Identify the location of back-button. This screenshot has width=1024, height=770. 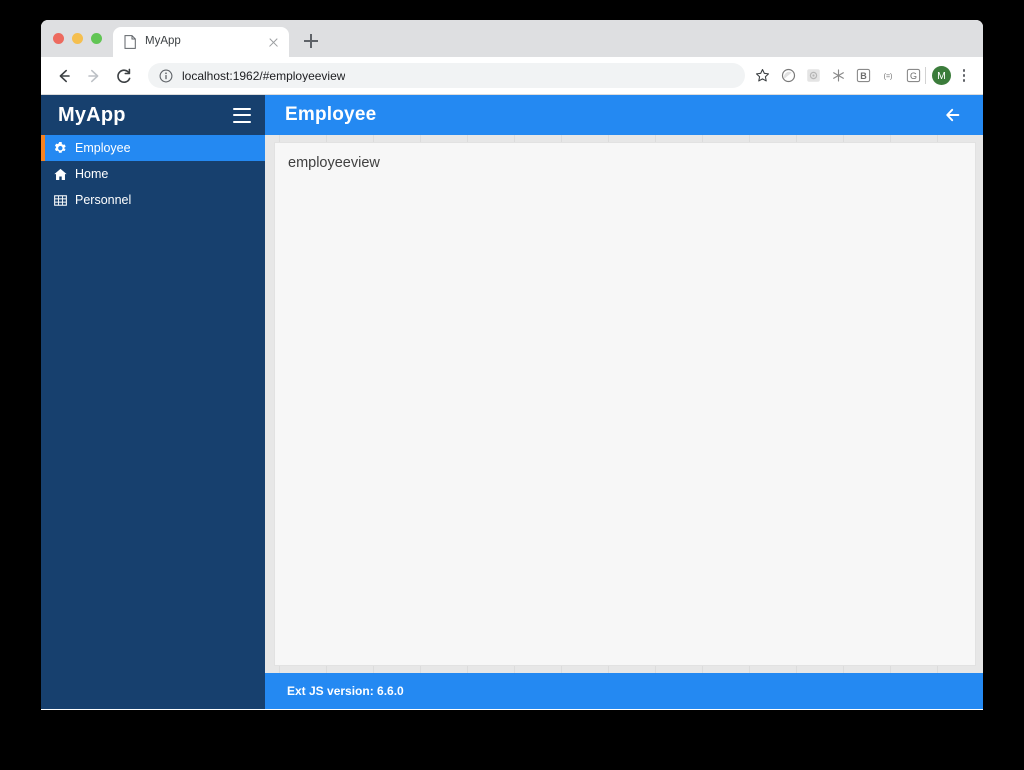
(63, 75).